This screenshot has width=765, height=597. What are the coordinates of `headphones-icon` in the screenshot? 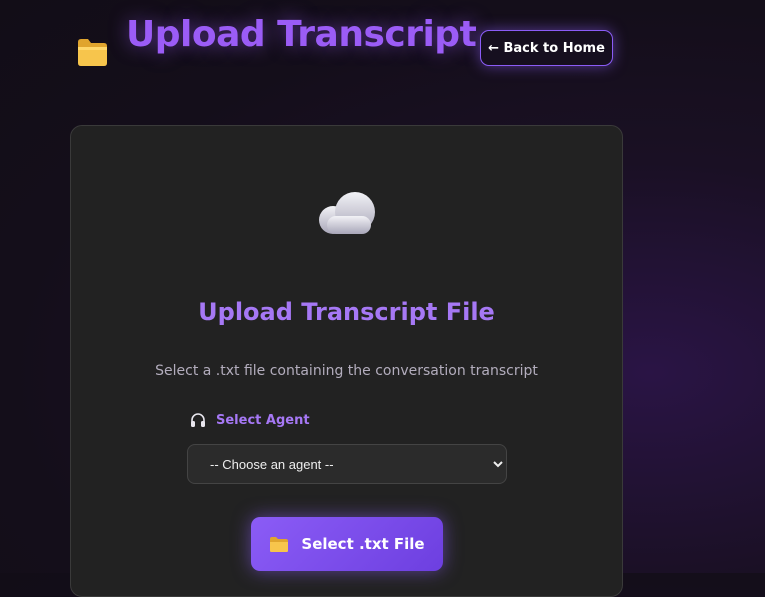 It's located at (198, 420).